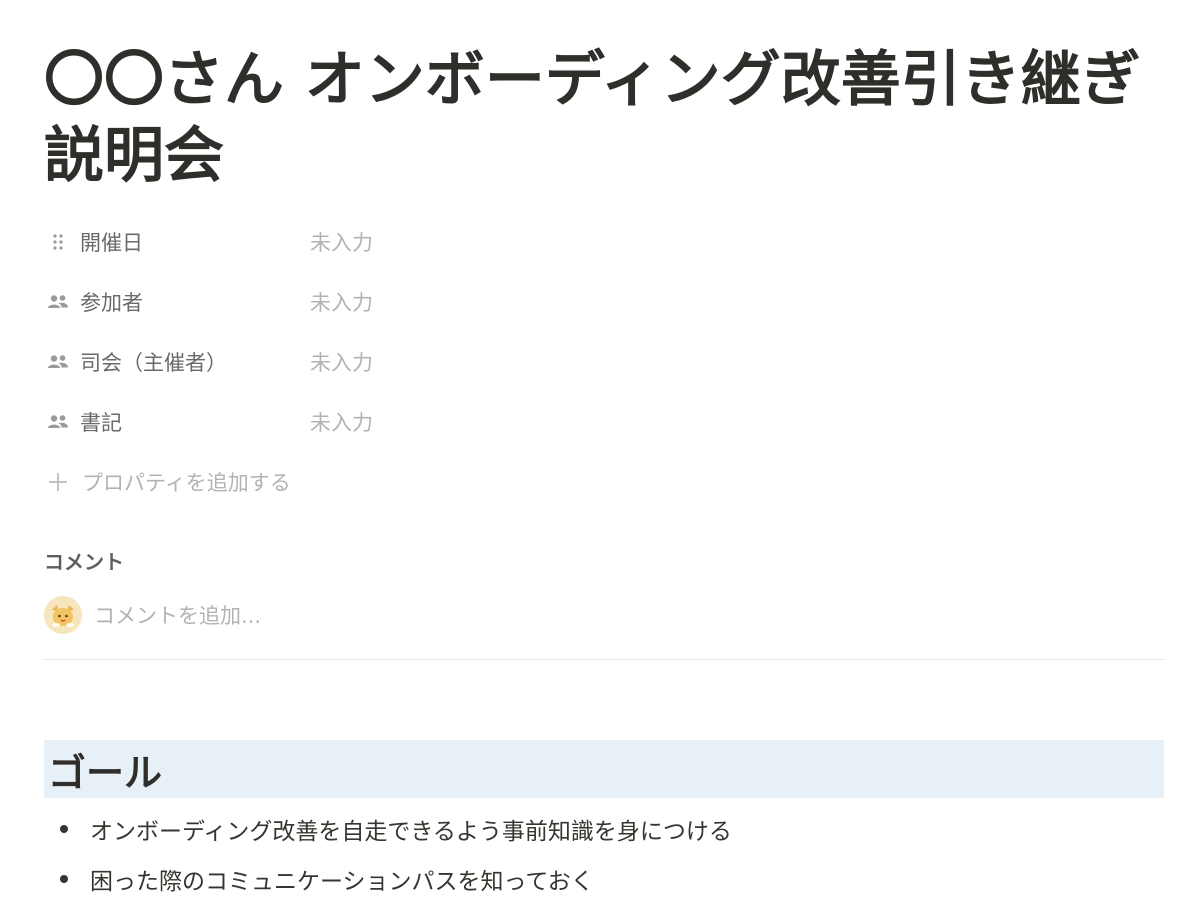 This screenshot has height=921, width=1200. What do you see at coordinates (604, 242) in the screenshot?
I see `property-row-date: 開催日 未入力` at bounding box center [604, 242].